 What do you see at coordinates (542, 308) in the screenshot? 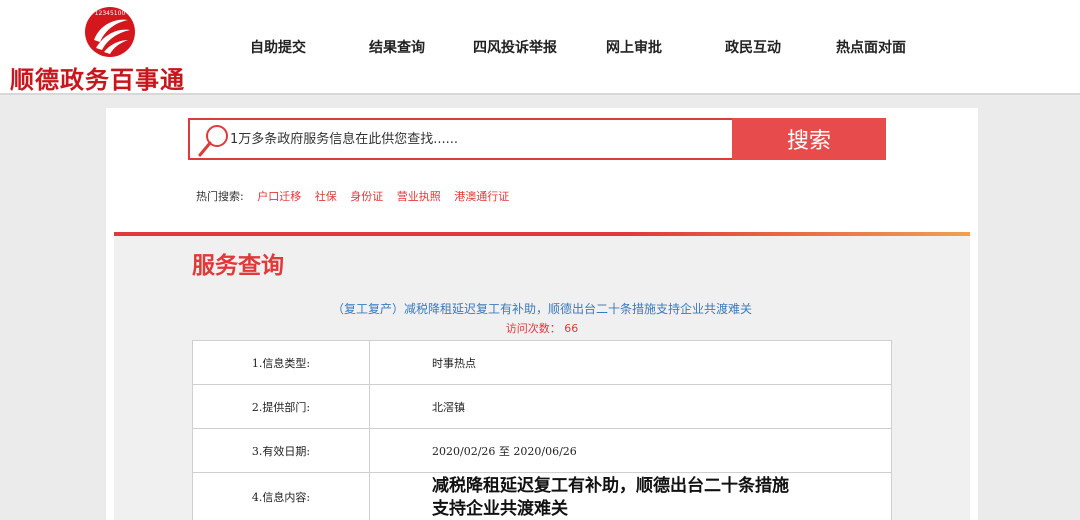
I see `article-title: （复工复产）减税降租延迟复工有补助，顺德出台二十条措施支持企业共渡难关` at bounding box center [542, 308].